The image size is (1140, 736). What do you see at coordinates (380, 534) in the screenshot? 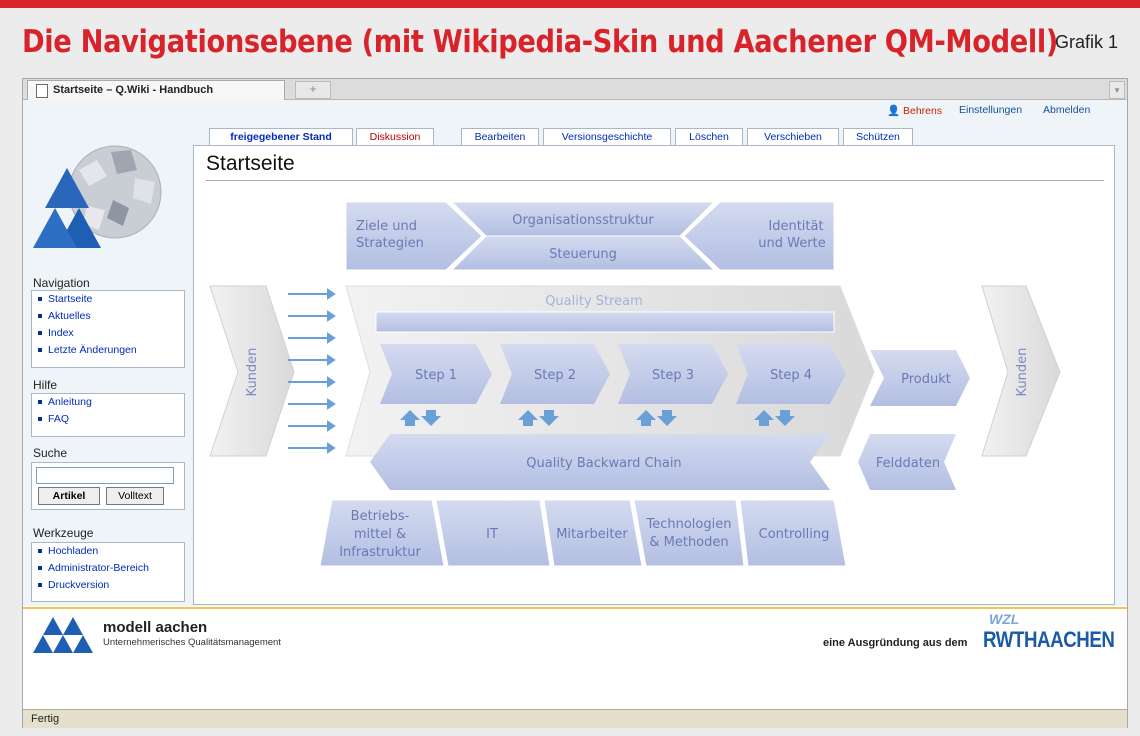
I see `bottom-label-1b: mittel &` at bounding box center [380, 534].